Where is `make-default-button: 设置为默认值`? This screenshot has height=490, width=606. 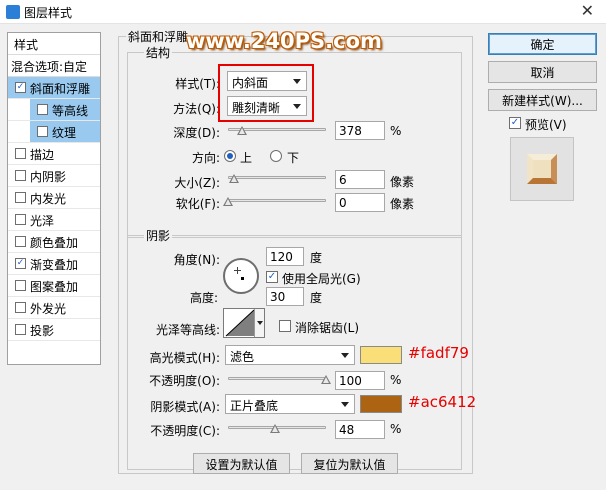
make-default-button: 设置为默认值 is located at coordinates (241, 463).